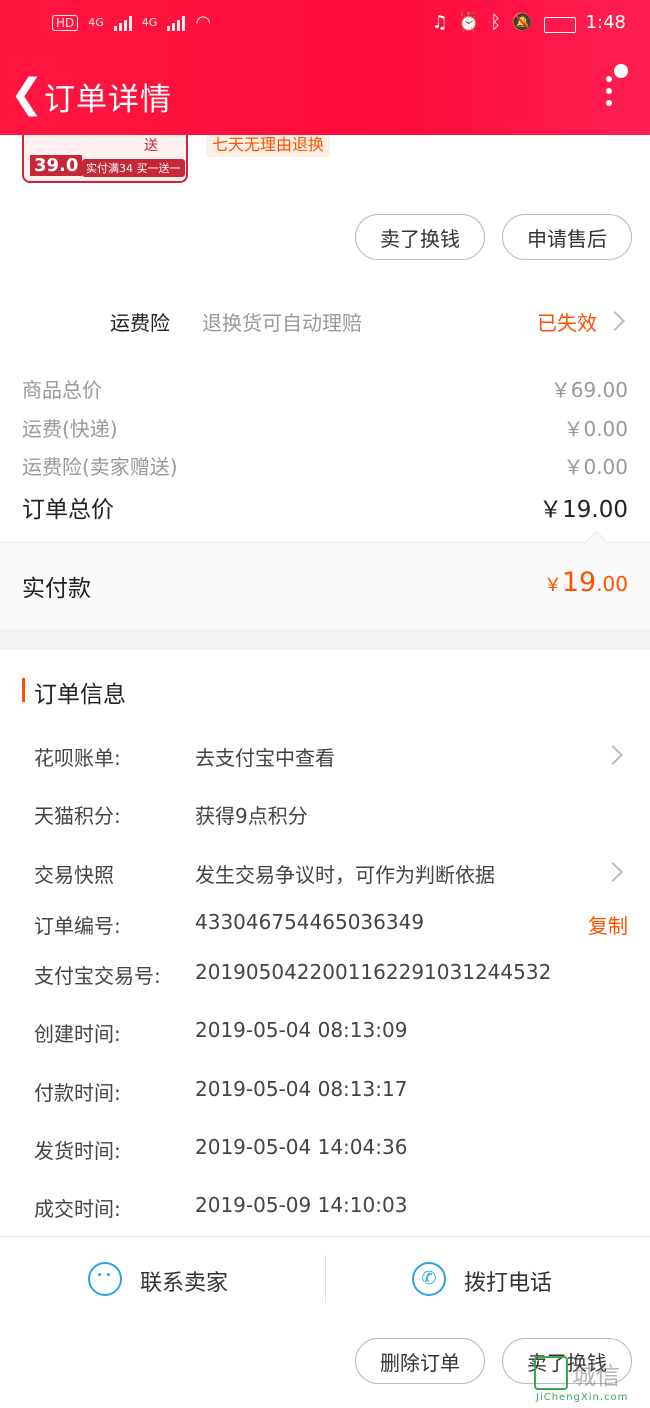 The height and width of the screenshot is (1408, 650). What do you see at coordinates (596, 1376) in the screenshot?
I see `watermark-brand: 城信` at bounding box center [596, 1376].